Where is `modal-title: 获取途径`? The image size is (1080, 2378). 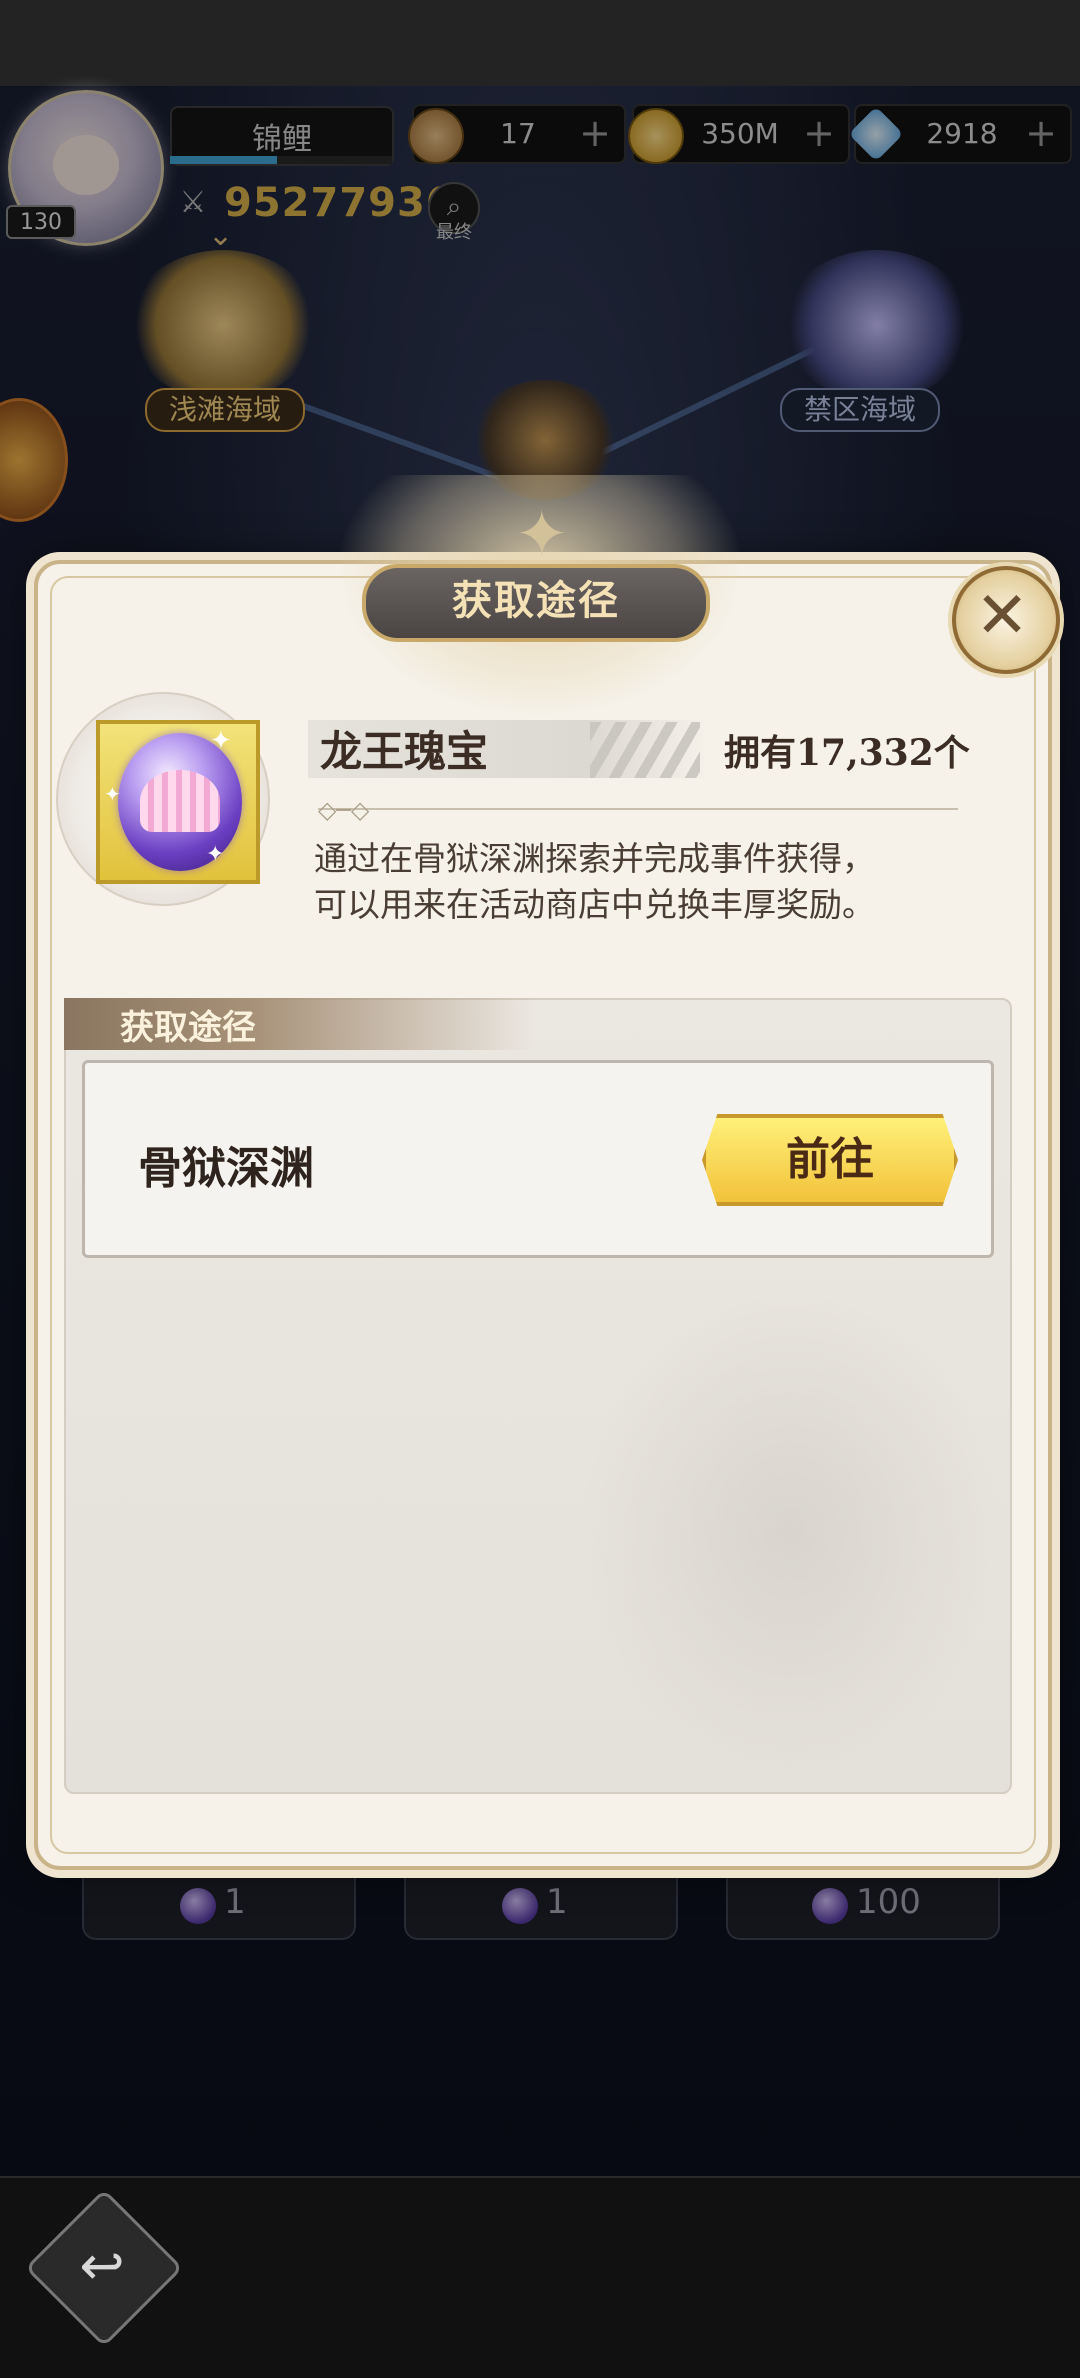
modal-title: 获取途径 is located at coordinates (536, 603).